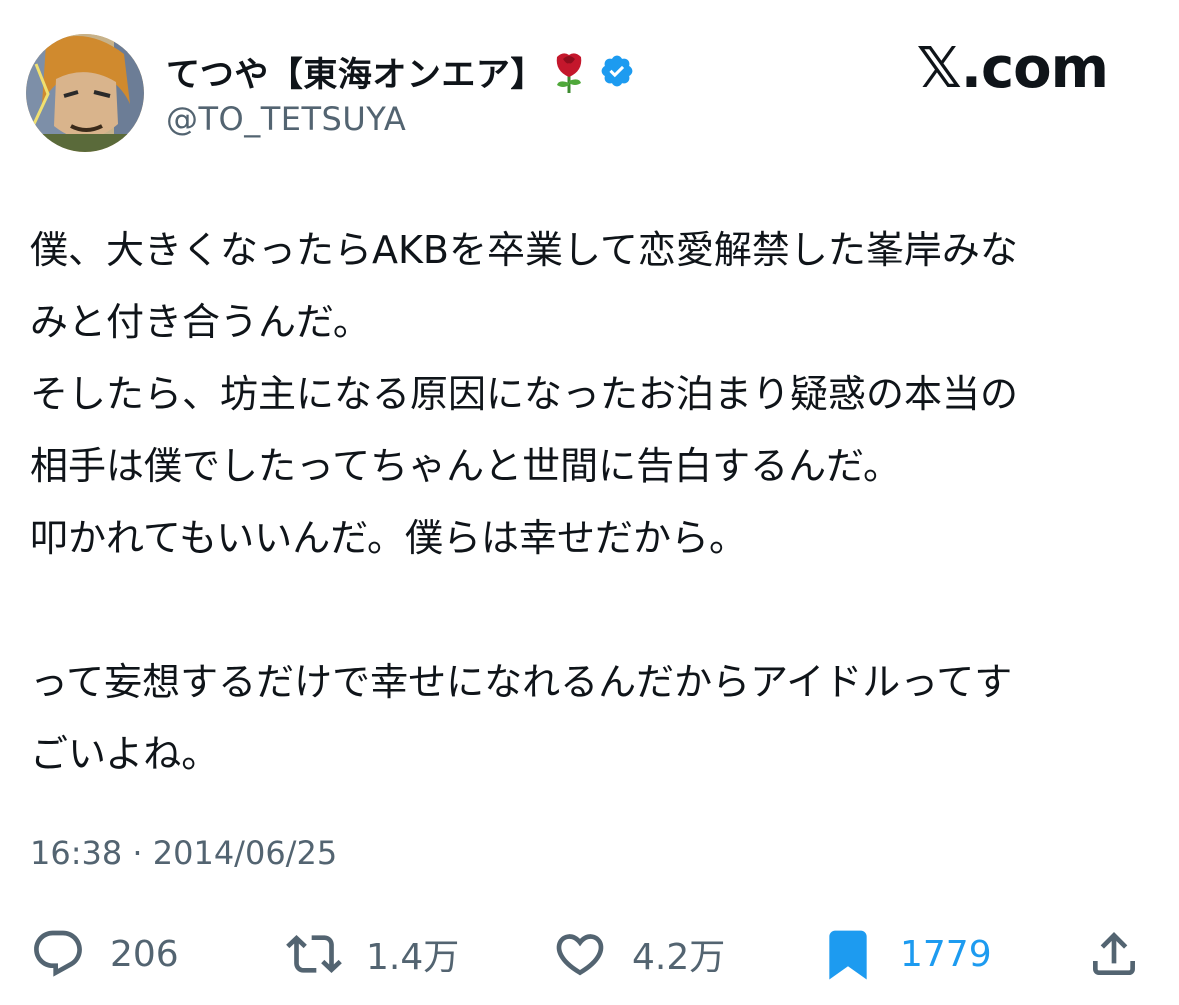 Image resolution: width=1179 pixels, height=1005 pixels. Describe the element at coordinates (400, 119) in the screenshot. I see `handle: @TO_TETSUYA` at that location.